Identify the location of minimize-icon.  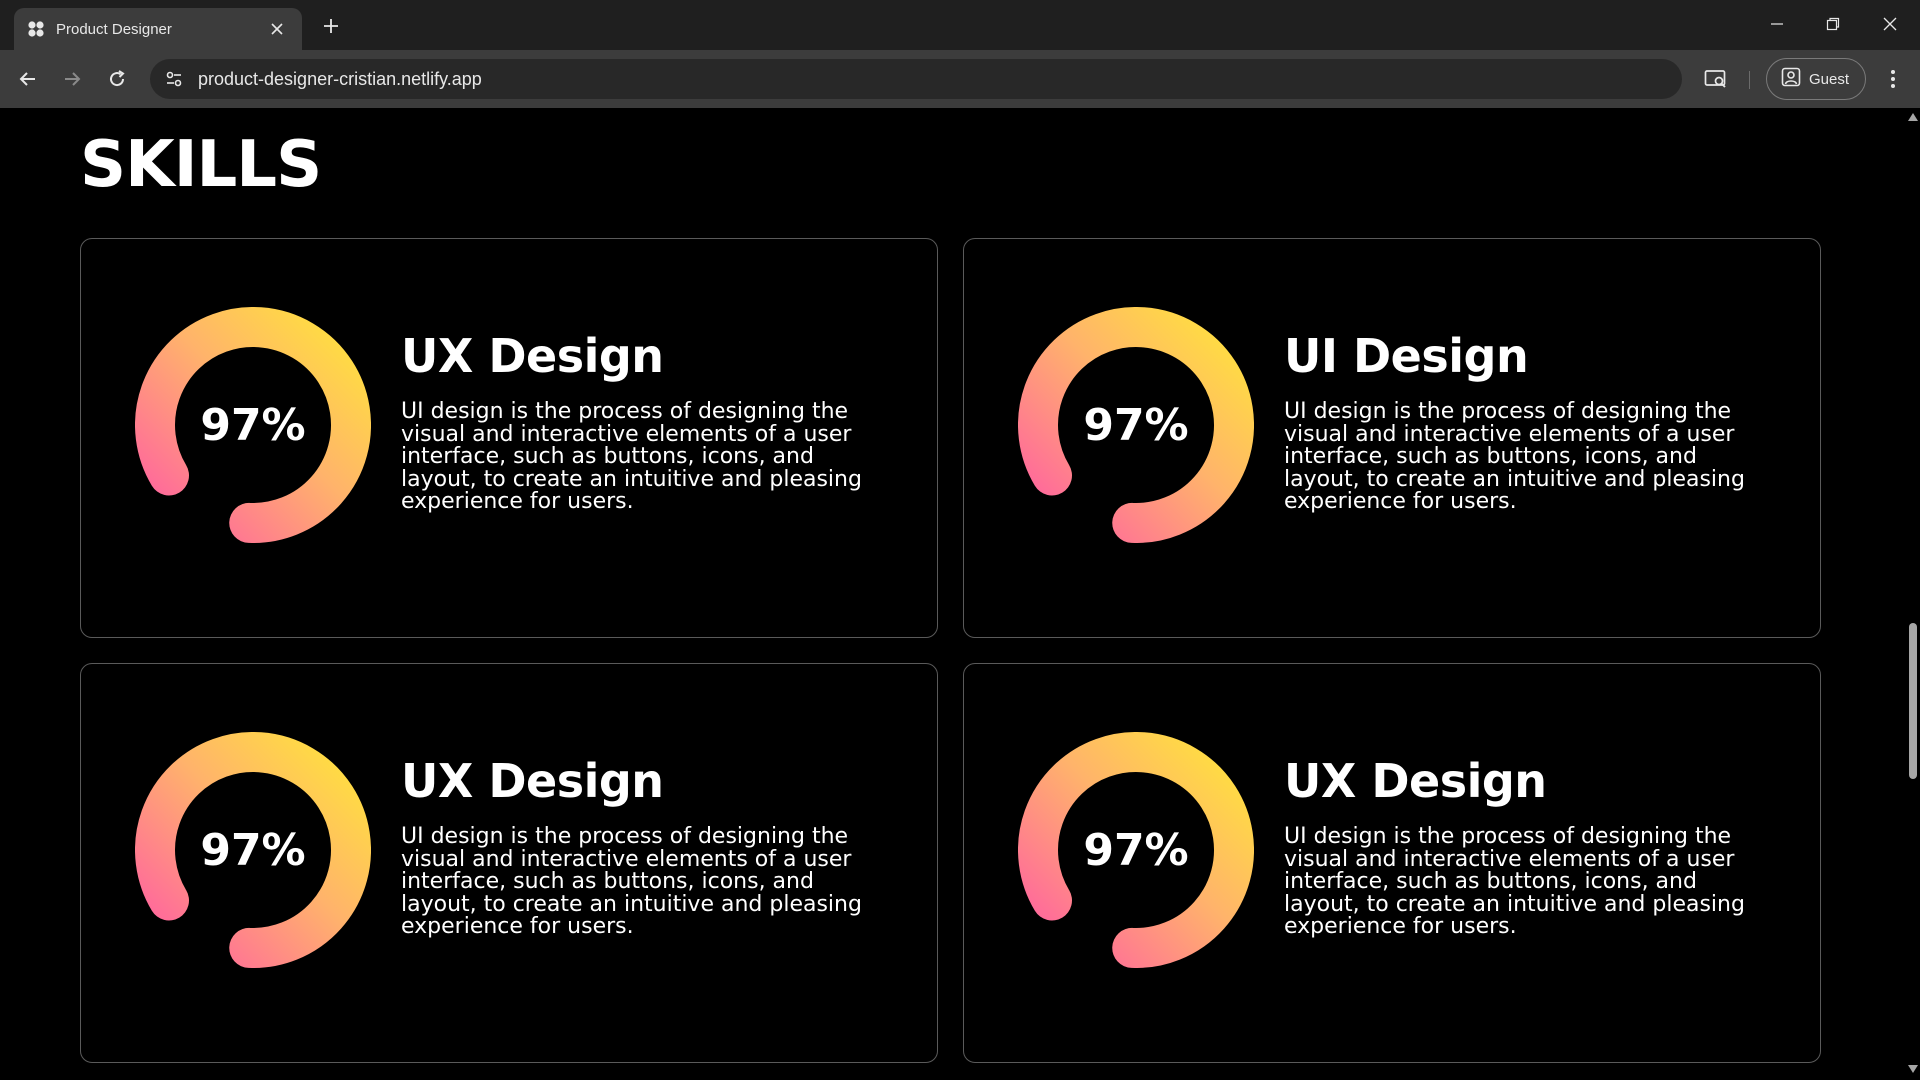
(1777, 24).